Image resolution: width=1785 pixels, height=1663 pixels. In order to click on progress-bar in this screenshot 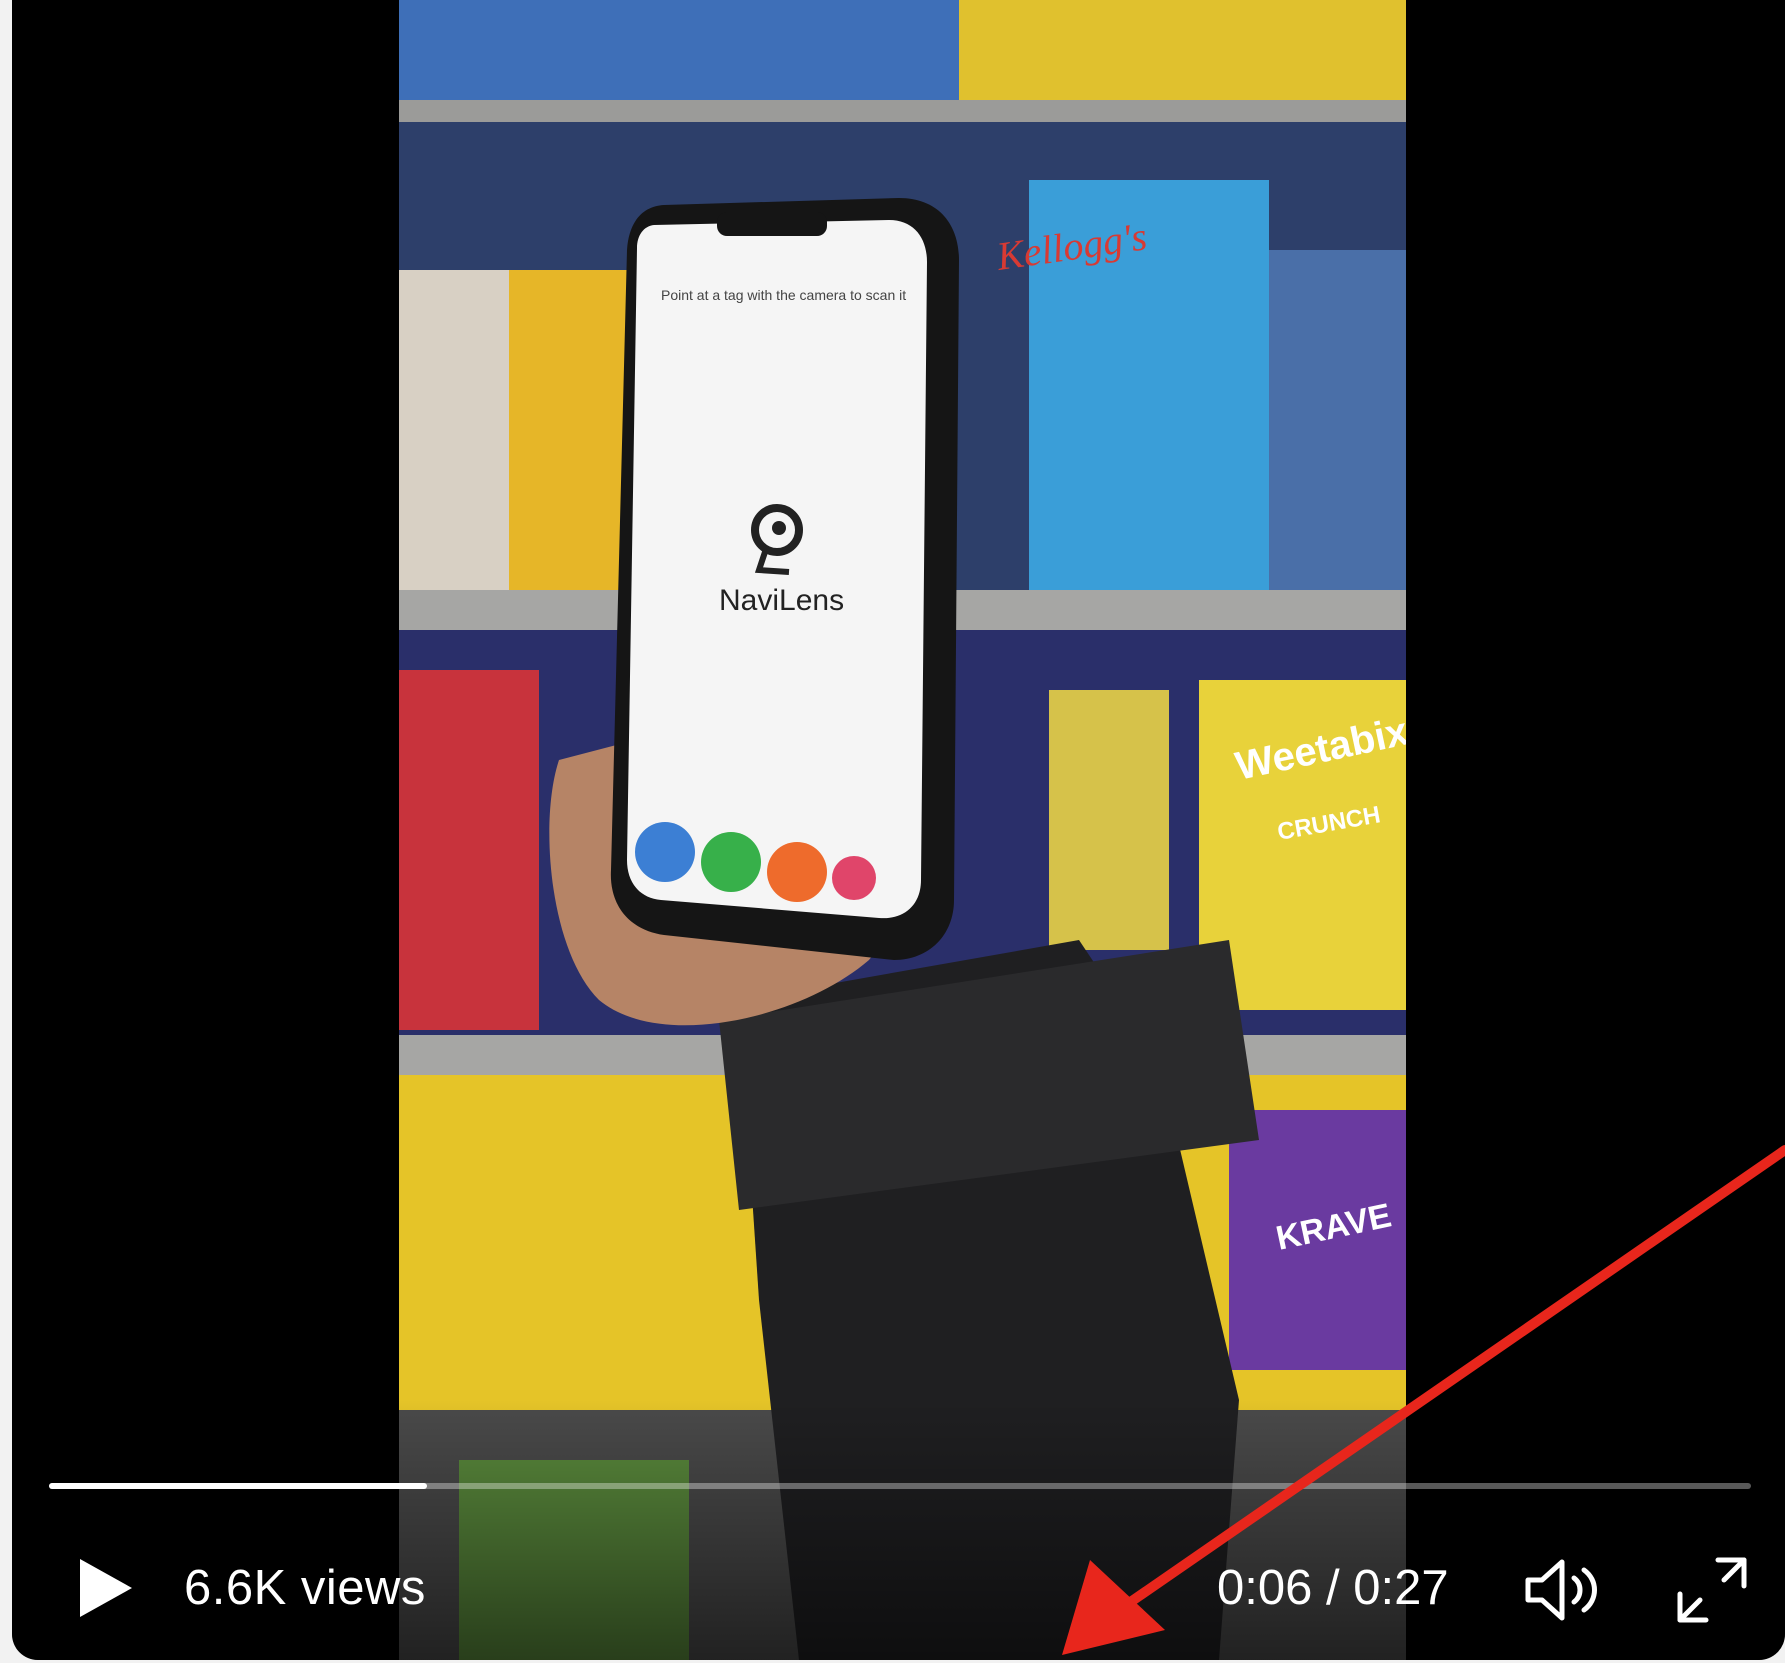, I will do `click(900, 1486)`.